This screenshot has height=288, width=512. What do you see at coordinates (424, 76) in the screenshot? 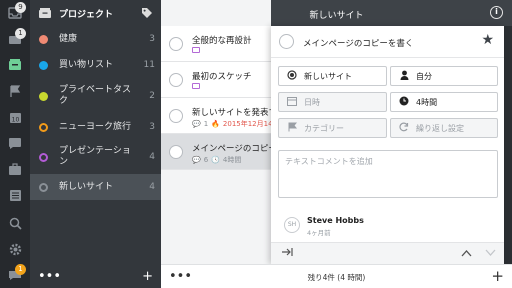
I see `assignee-value: 自分` at bounding box center [424, 76].